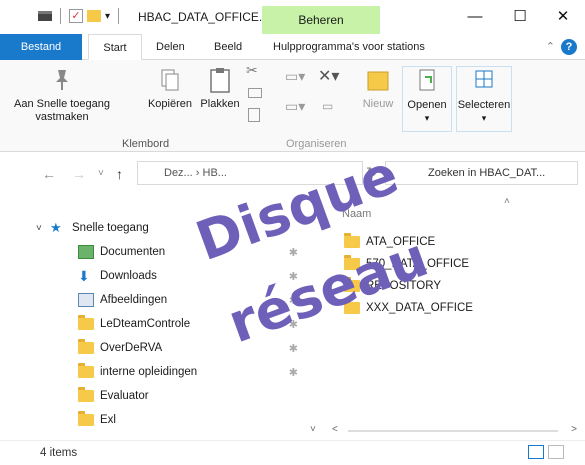  What do you see at coordinates (484, 81) in the screenshot?
I see `select-grid-icon` at bounding box center [484, 81].